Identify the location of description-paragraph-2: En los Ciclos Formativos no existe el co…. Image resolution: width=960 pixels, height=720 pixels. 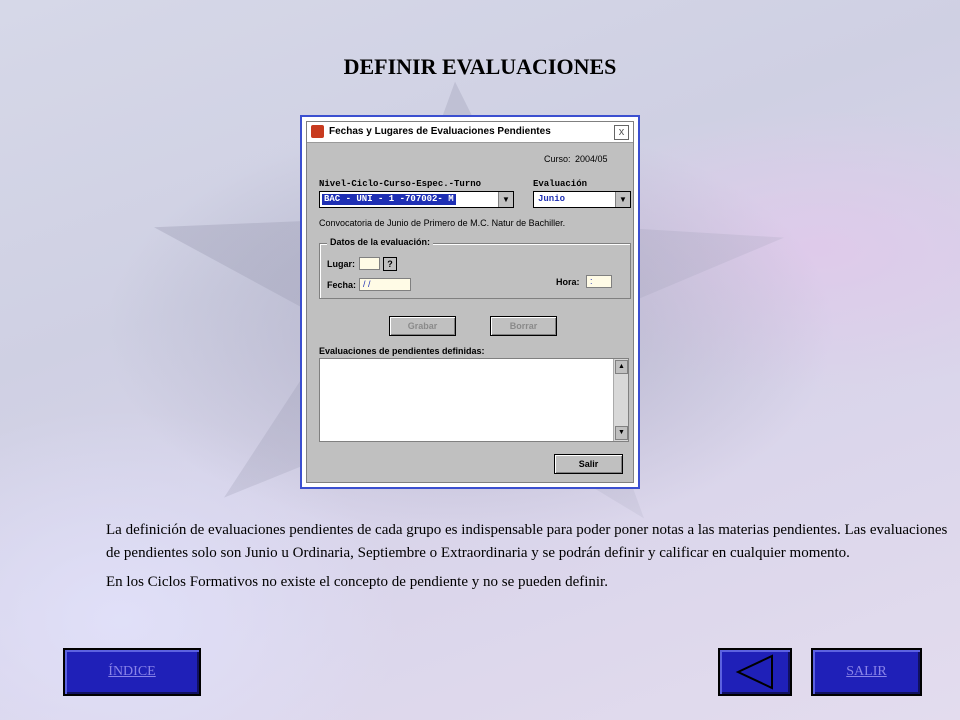
(357, 582).